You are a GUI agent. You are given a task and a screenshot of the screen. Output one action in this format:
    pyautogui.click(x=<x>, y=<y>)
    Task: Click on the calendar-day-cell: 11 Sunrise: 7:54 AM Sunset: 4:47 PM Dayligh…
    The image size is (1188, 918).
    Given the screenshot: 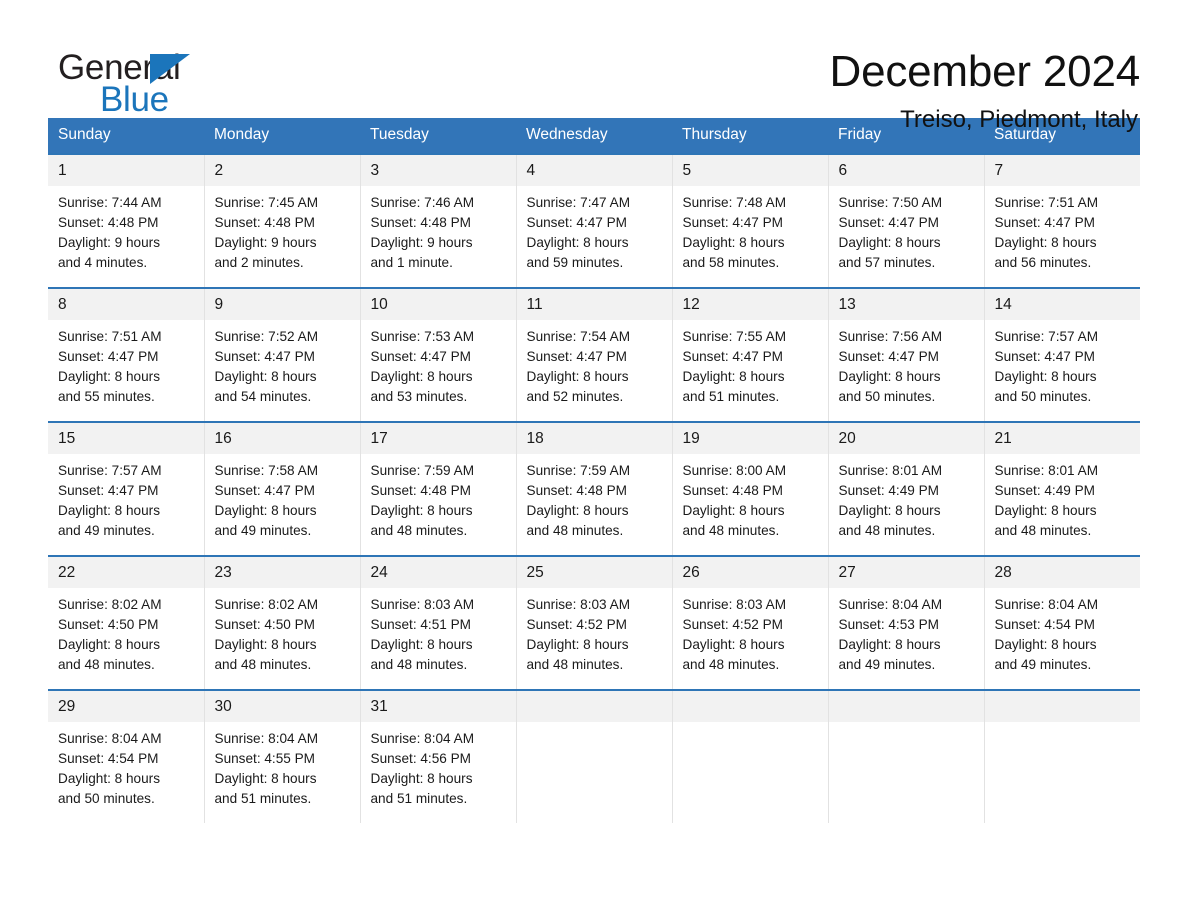 What is the action you would take?
    pyautogui.click(x=594, y=354)
    